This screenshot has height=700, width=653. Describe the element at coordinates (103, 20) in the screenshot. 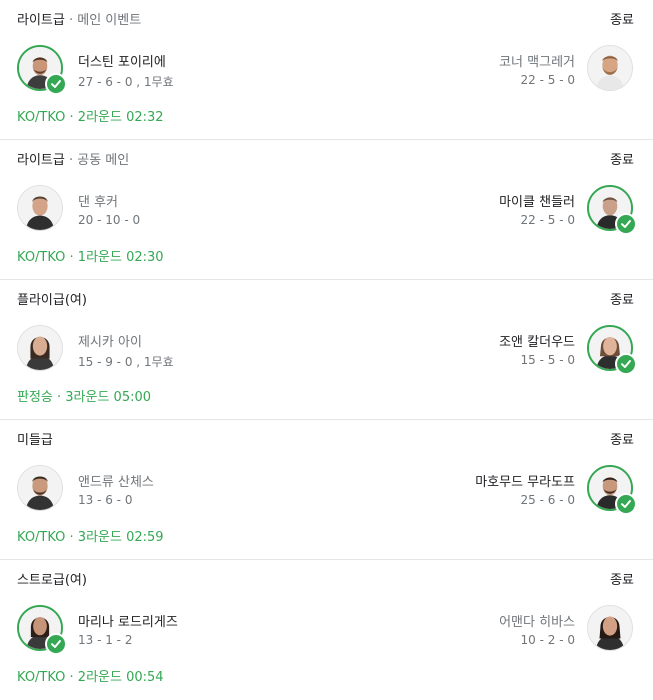

I see `bout-type-label: · 메인 이벤트` at that location.